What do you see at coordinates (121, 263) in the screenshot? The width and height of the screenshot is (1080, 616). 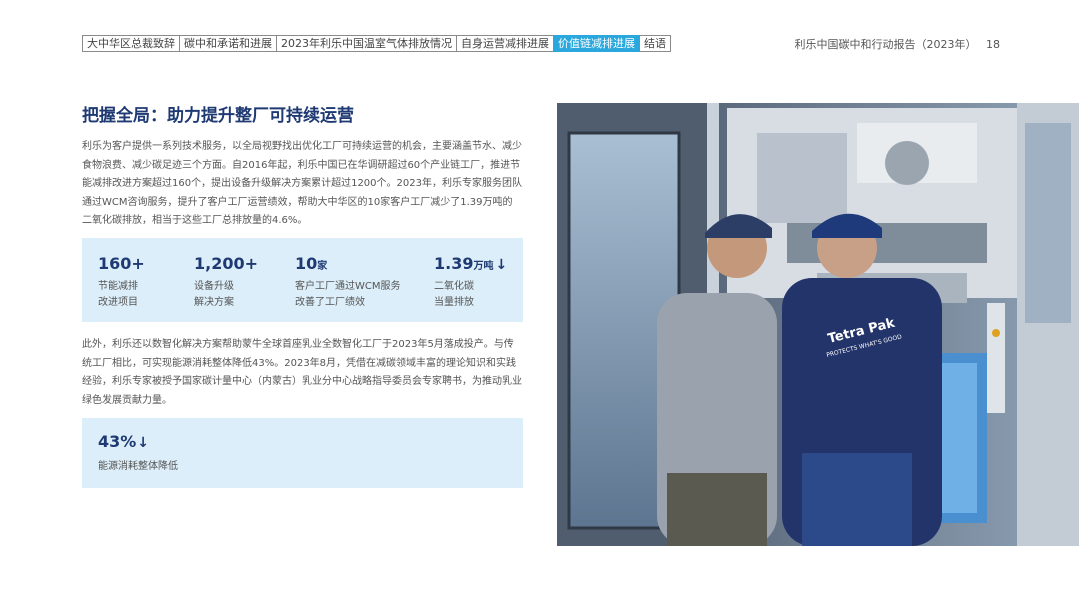 I see `stat-value: 160+` at bounding box center [121, 263].